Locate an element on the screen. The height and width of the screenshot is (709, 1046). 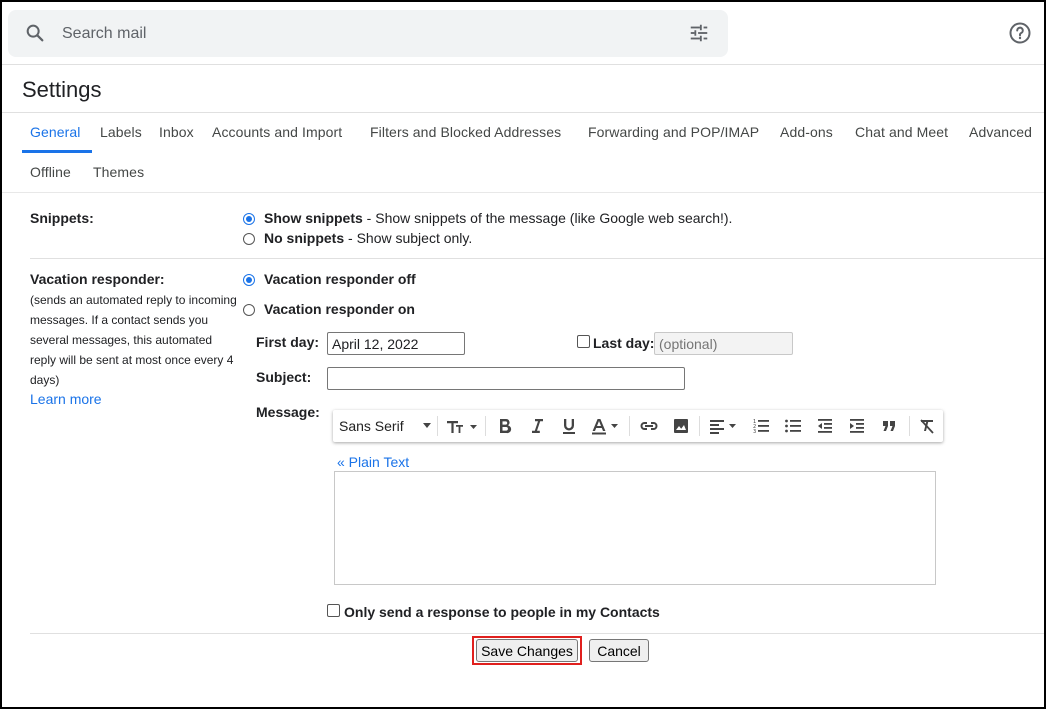
font-size-icon is located at coordinates (462, 426).